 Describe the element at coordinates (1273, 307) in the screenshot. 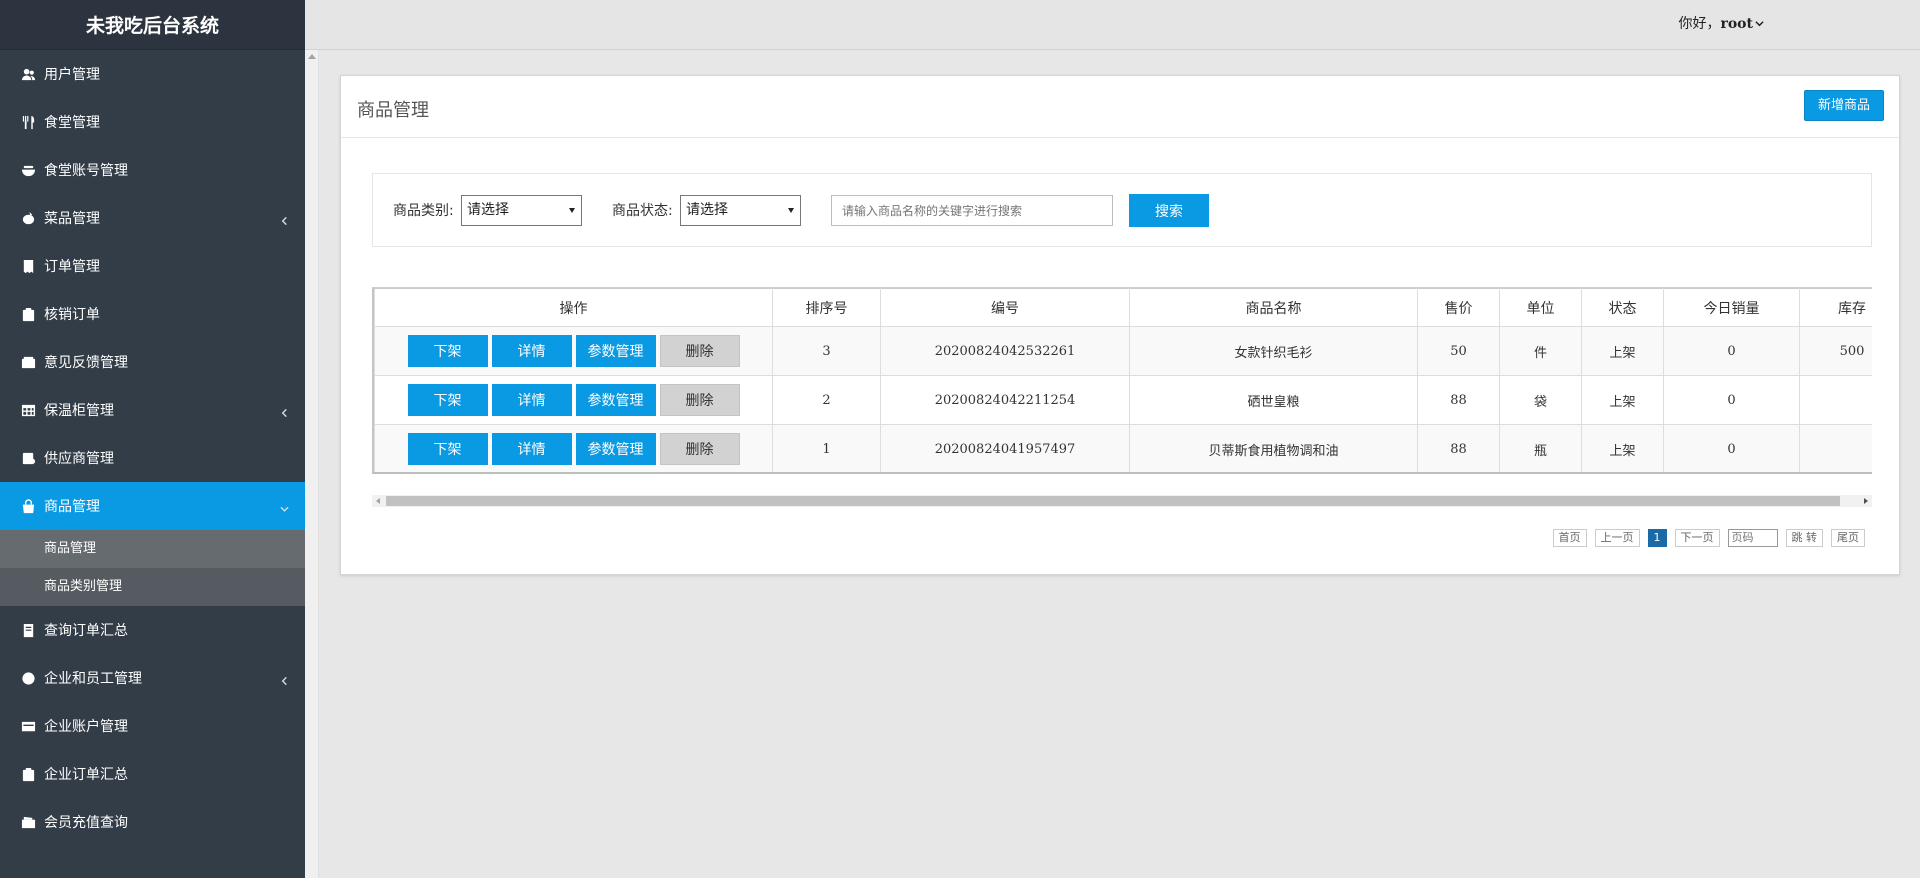

I see `column-header: 商品名称` at that location.